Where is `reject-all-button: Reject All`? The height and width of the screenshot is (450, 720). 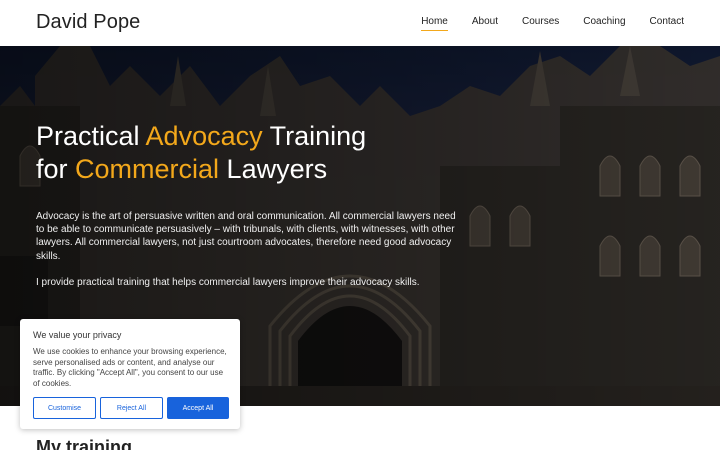 reject-all-button: Reject All is located at coordinates (131, 408).